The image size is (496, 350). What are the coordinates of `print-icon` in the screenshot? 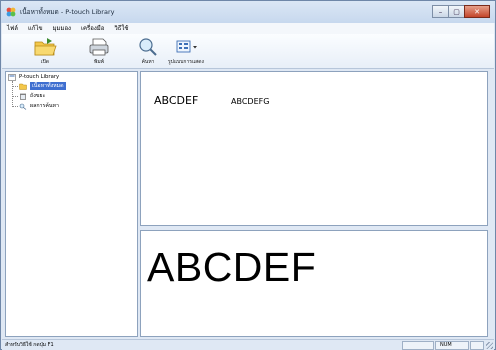 It's located at (99, 47).